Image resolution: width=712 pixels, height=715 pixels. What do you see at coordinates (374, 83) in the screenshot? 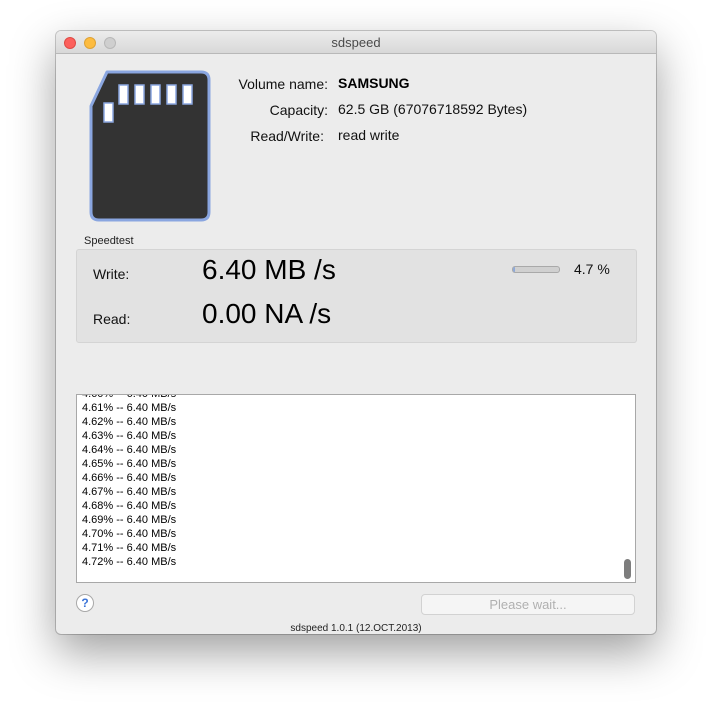
I see `volume-value: SAMSUNG` at bounding box center [374, 83].